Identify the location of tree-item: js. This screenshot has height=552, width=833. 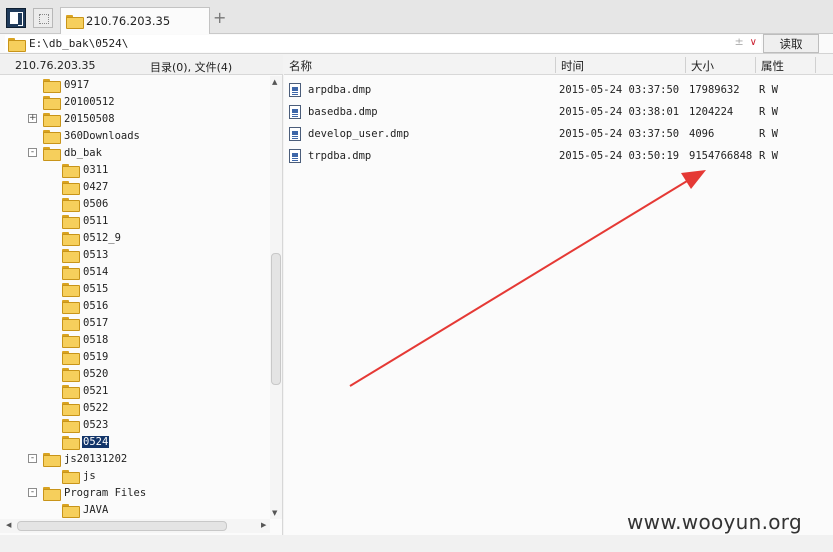
(79, 475).